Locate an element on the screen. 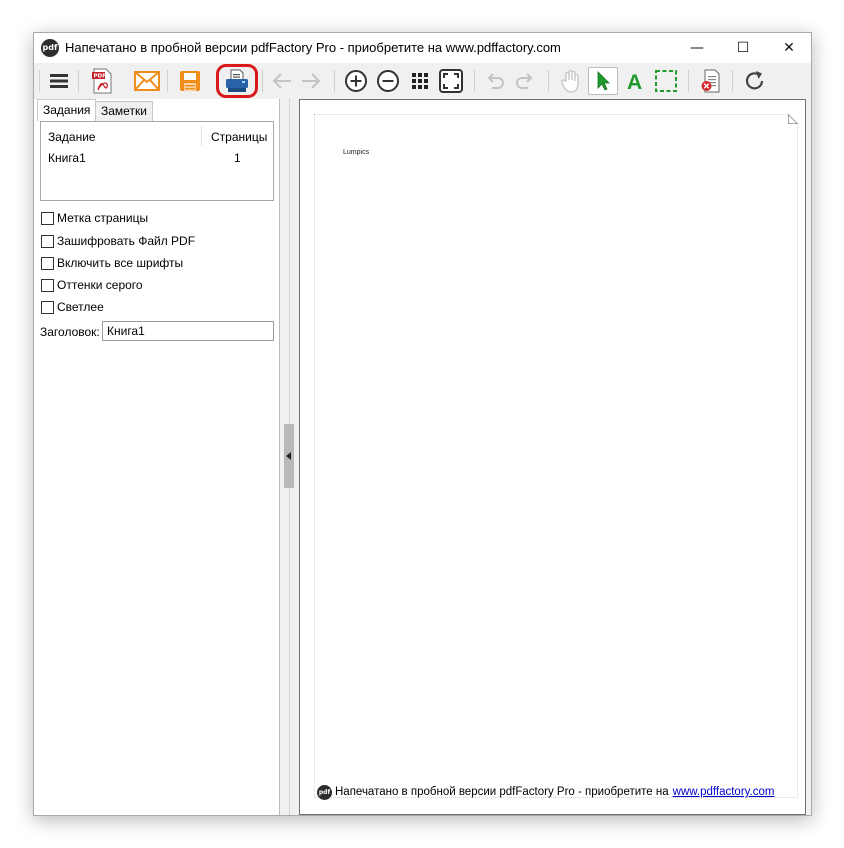  print-button is located at coordinates (237, 81).